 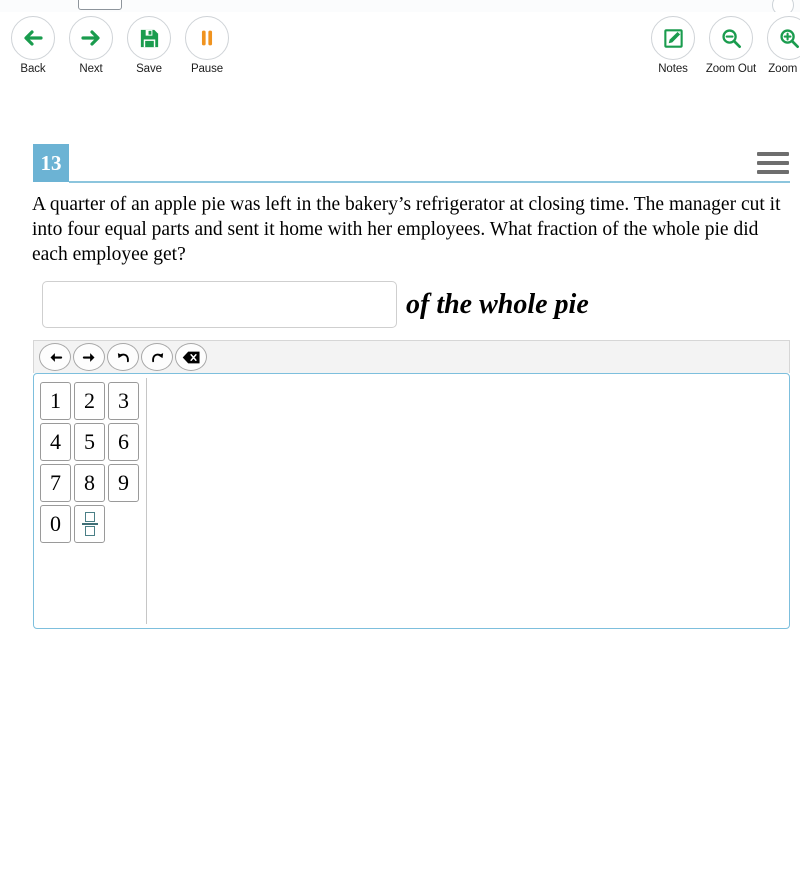 I want to click on move-right-button, so click(x=89, y=357).